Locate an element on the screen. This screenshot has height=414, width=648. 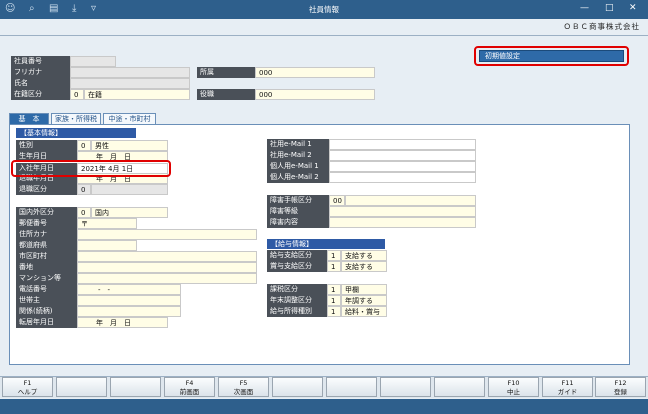
window-title: 社員情報 is located at coordinates (324, 9).